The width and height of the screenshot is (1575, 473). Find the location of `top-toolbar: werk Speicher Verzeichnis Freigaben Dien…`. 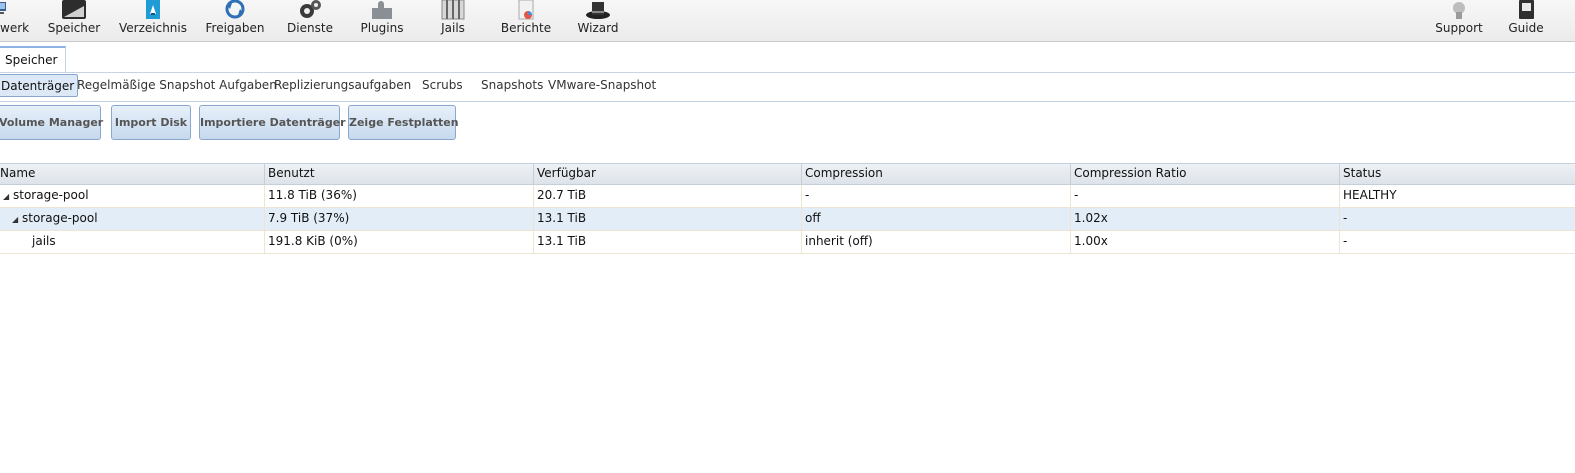

top-toolbar: werk Speicher Verzeichnis Freigaben Dien… is located at coordinates (787, 21).